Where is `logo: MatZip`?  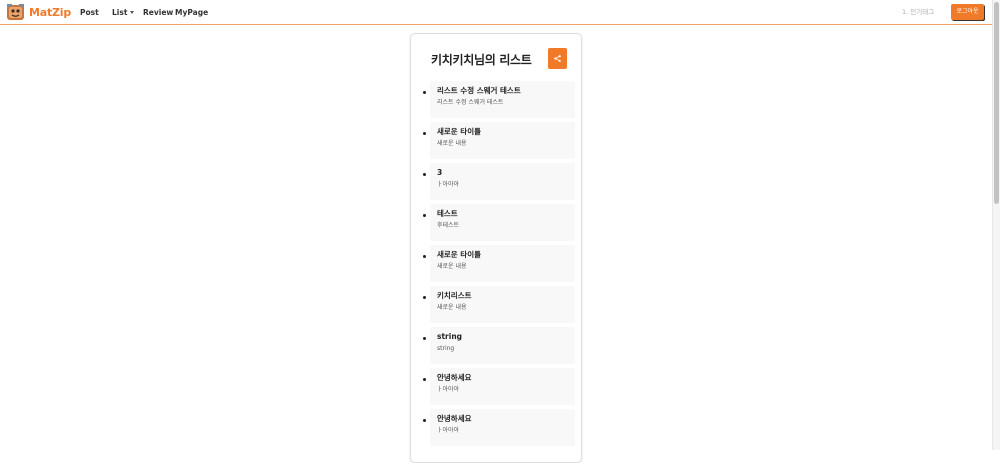
logo: MatZip is located at coordinates (38, 12).